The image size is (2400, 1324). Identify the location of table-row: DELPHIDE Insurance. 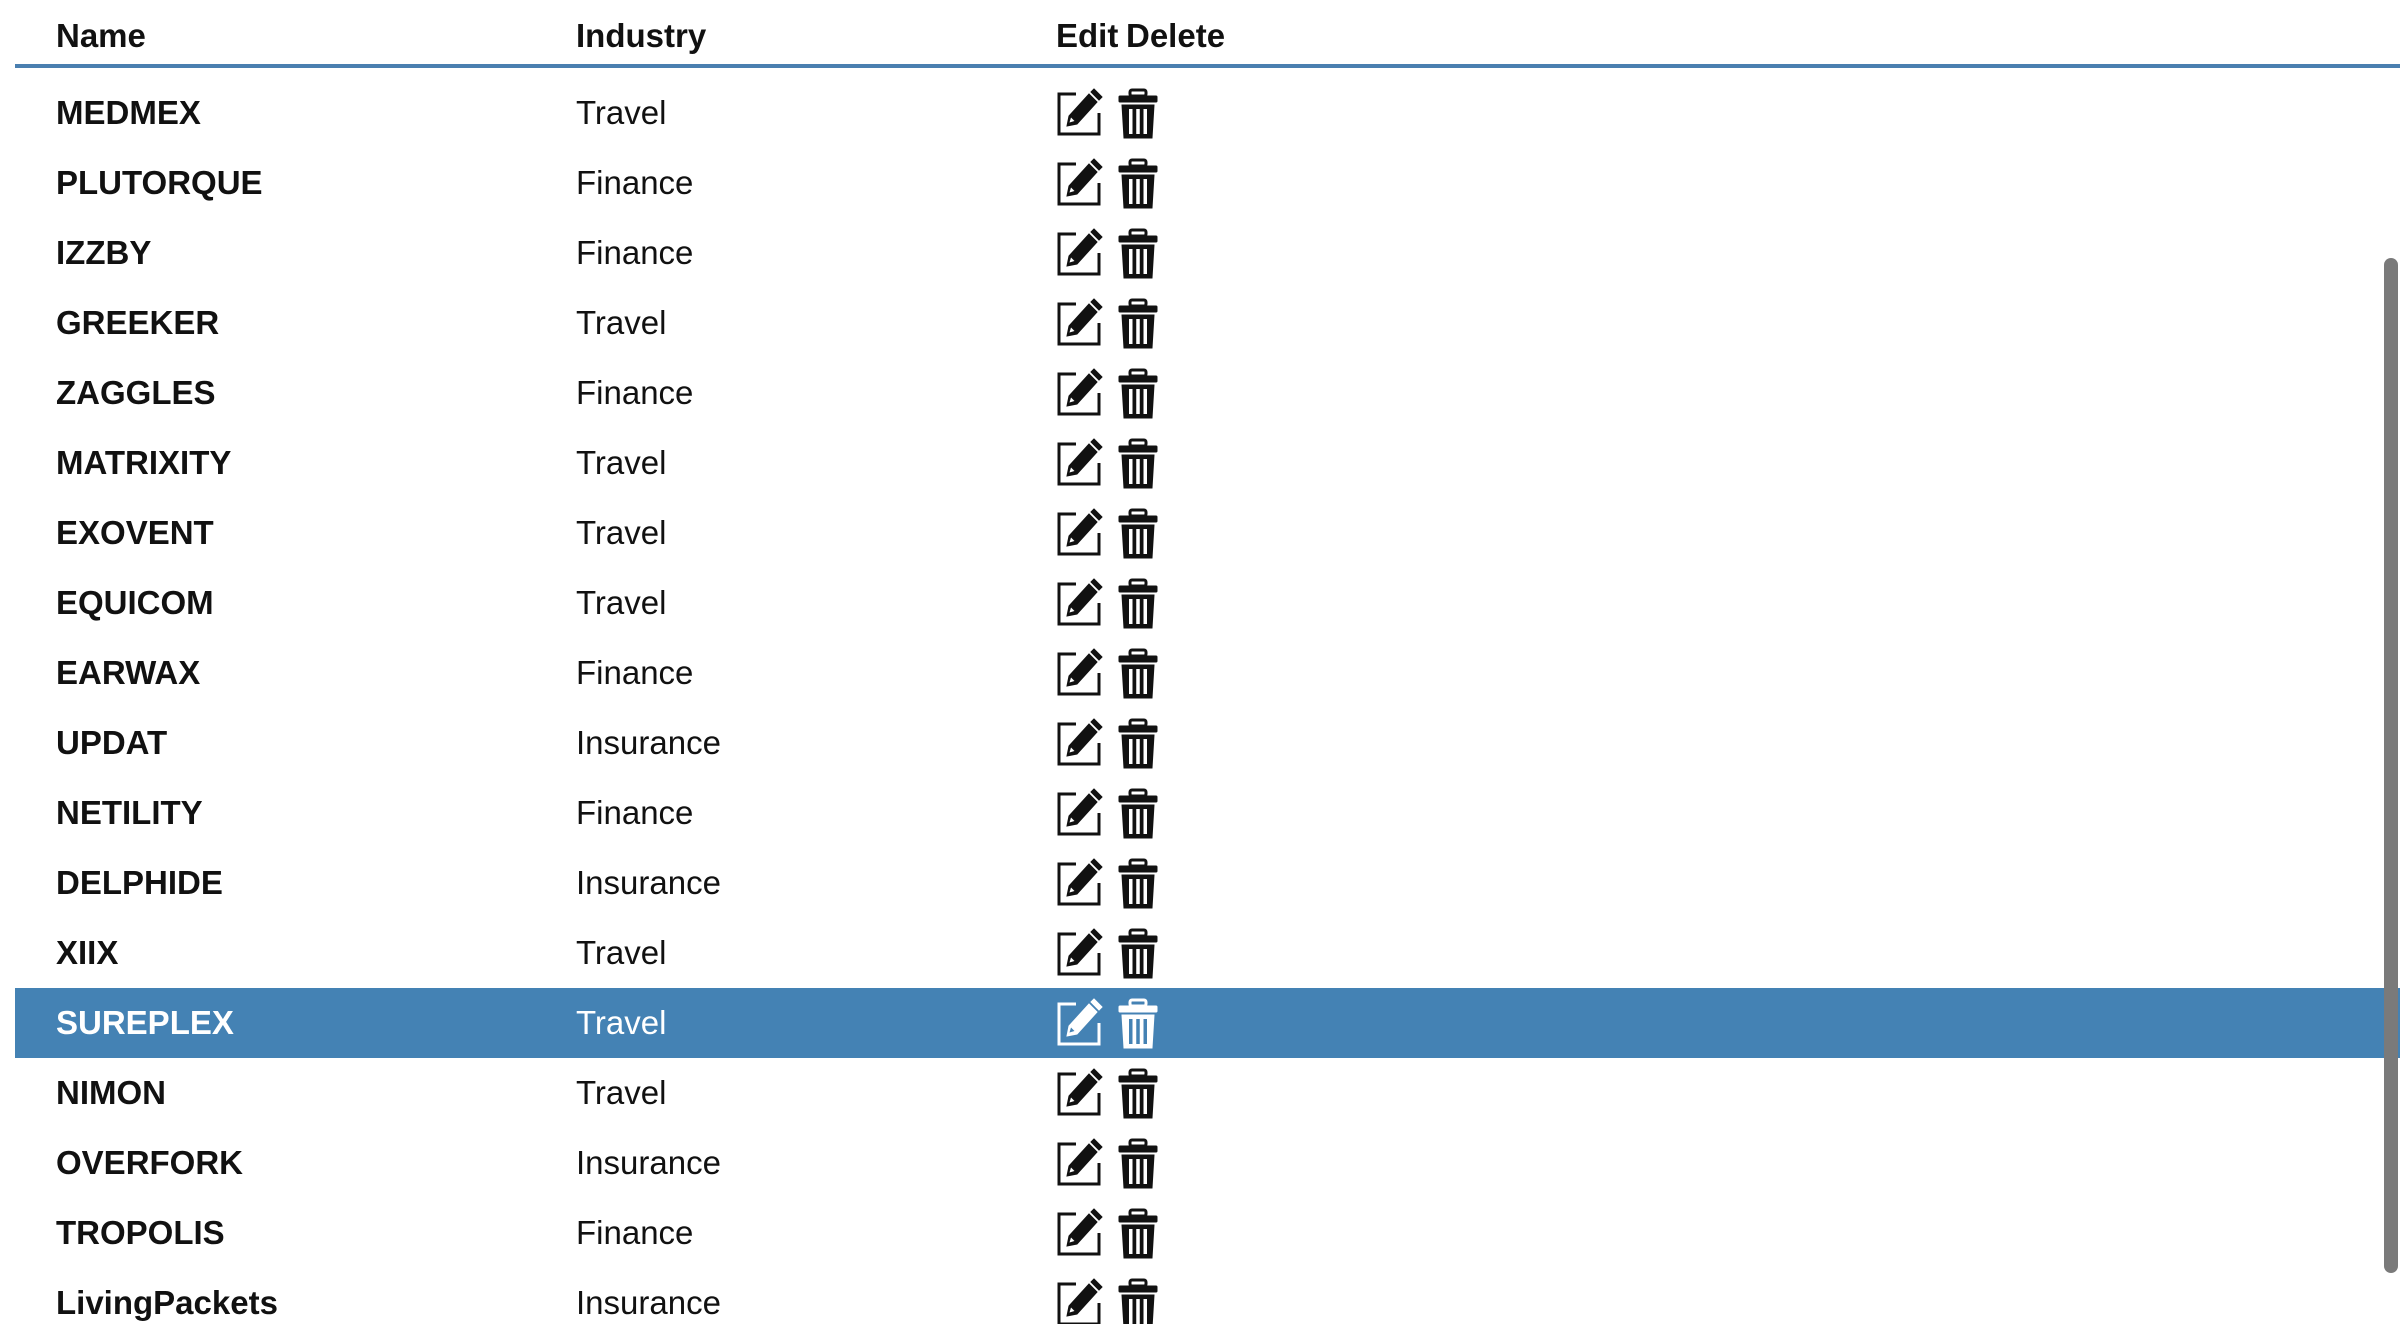
(1207, 883).